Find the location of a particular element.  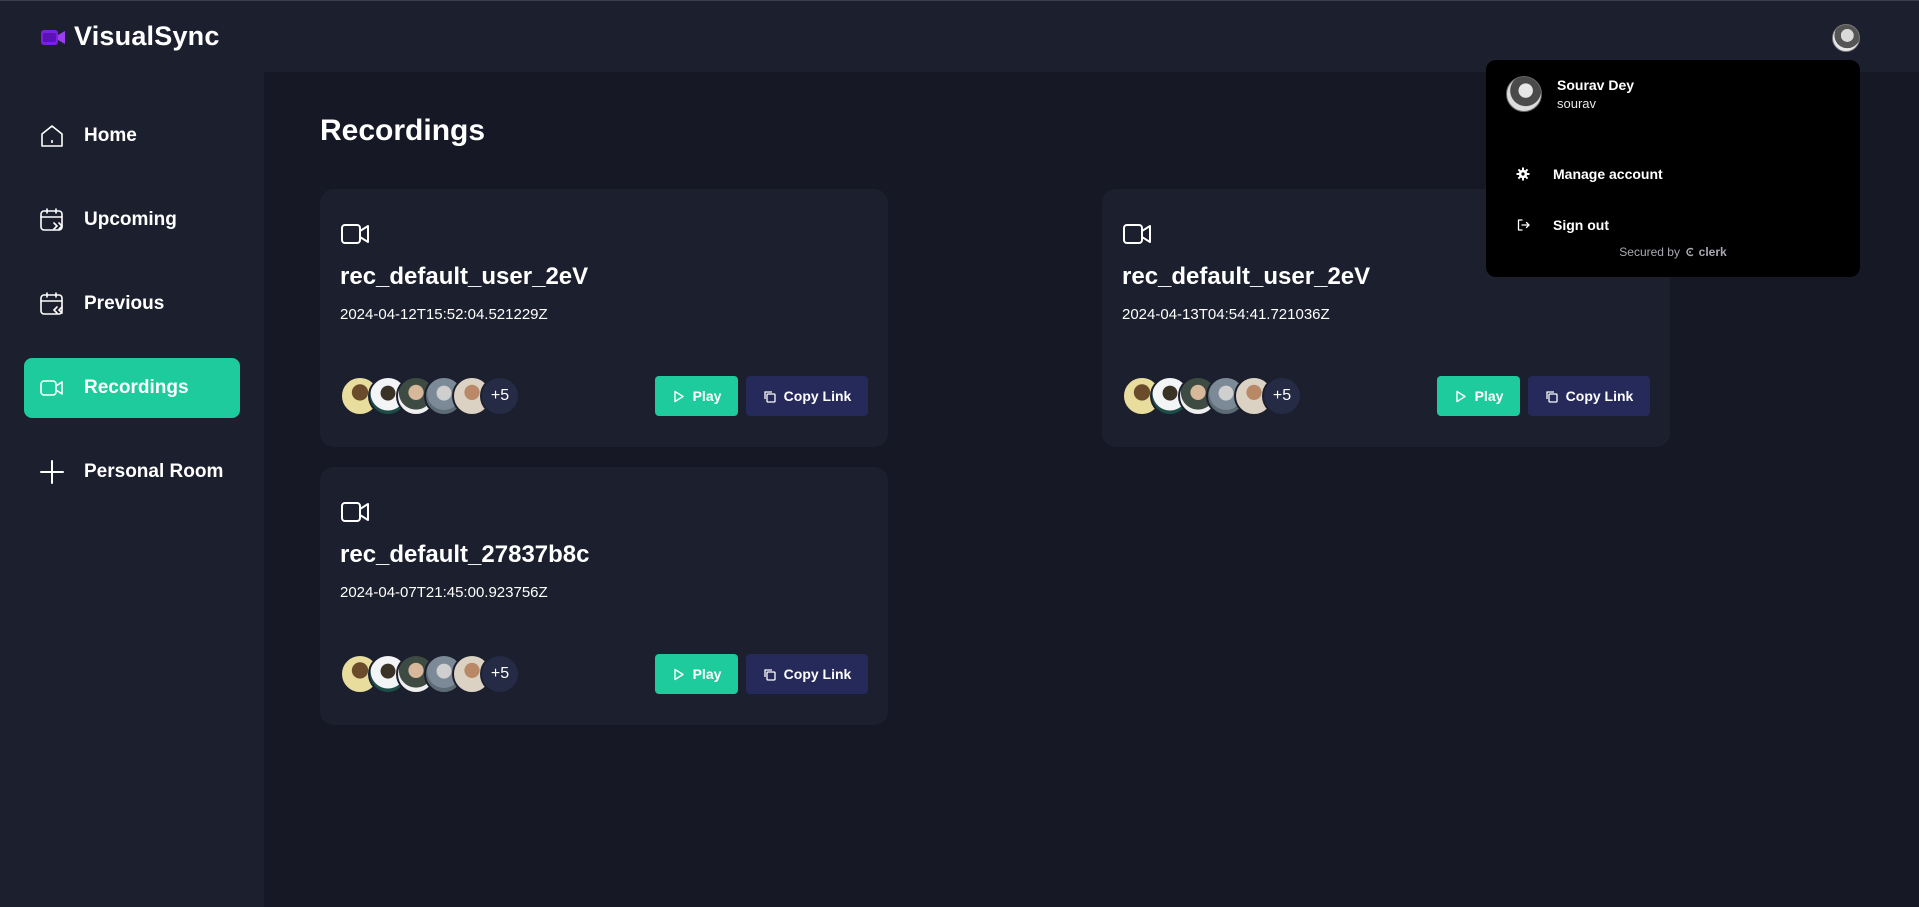

sidebar-item-home: Home is located at coordinates (132, 136).